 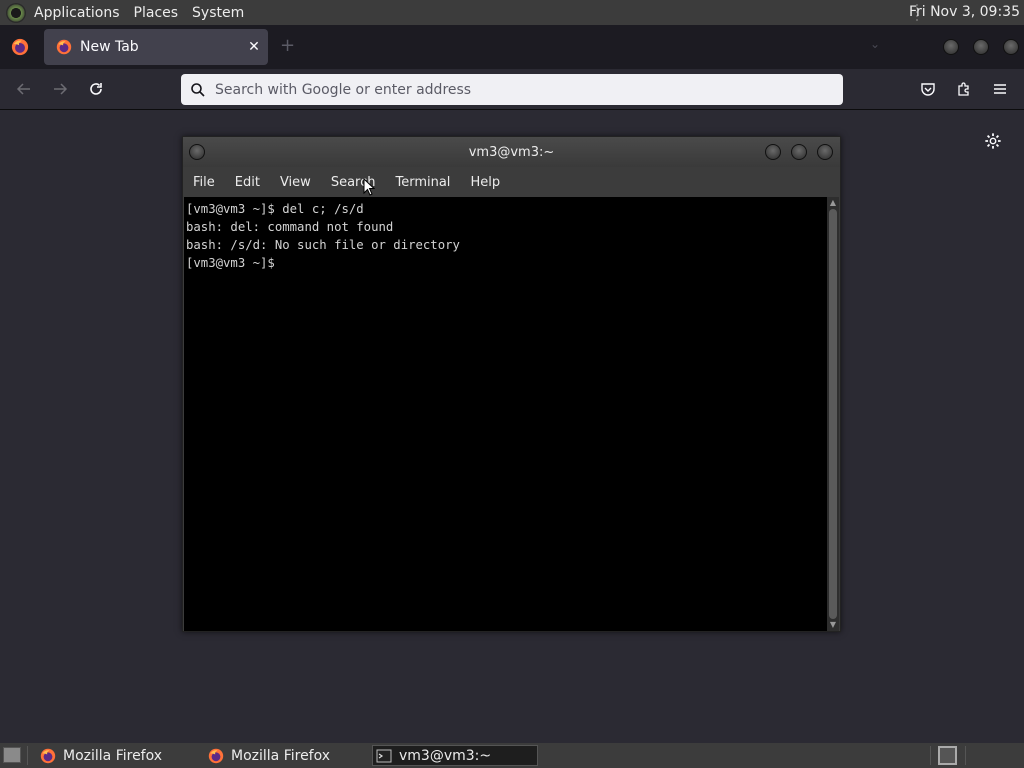 What do you see at coordinates (951, 47) in the screenshot?
I see `minimize-window-button` at bounding box center [951, 47].